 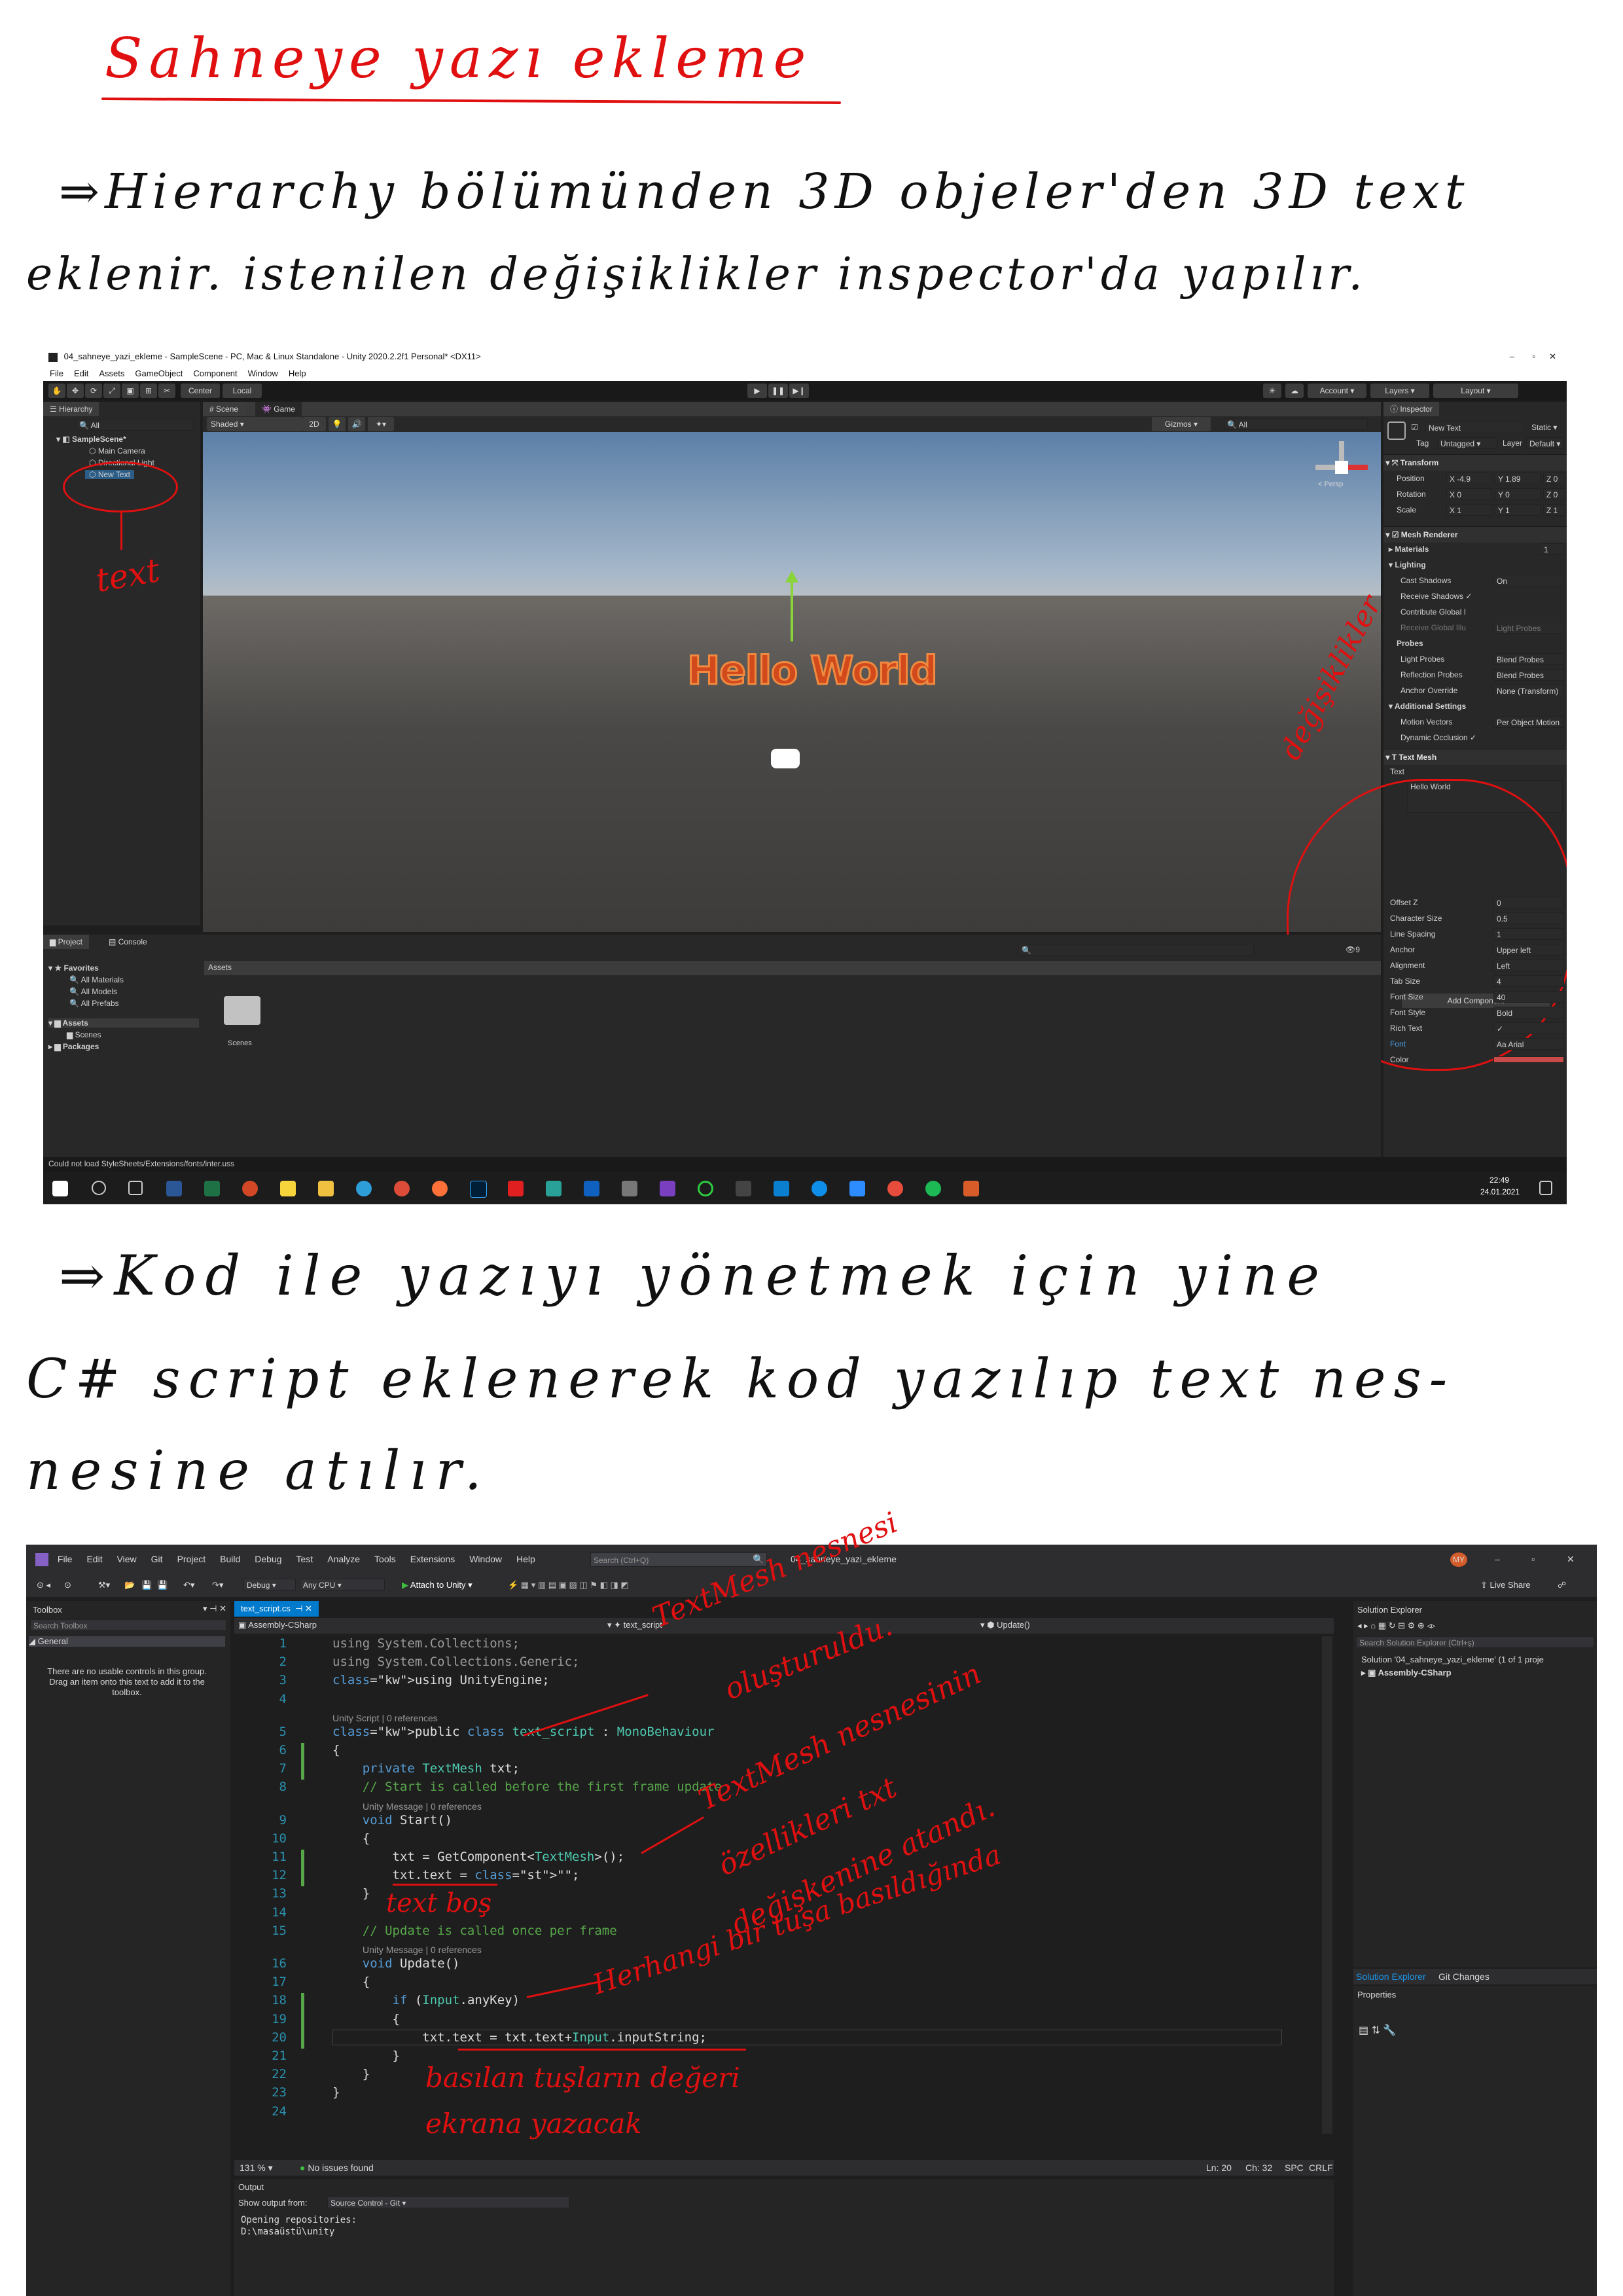 What do you see at coordinates (351, 1982) in the screenshot?
I see `code-line: {` at bounding box center [351, 1982].